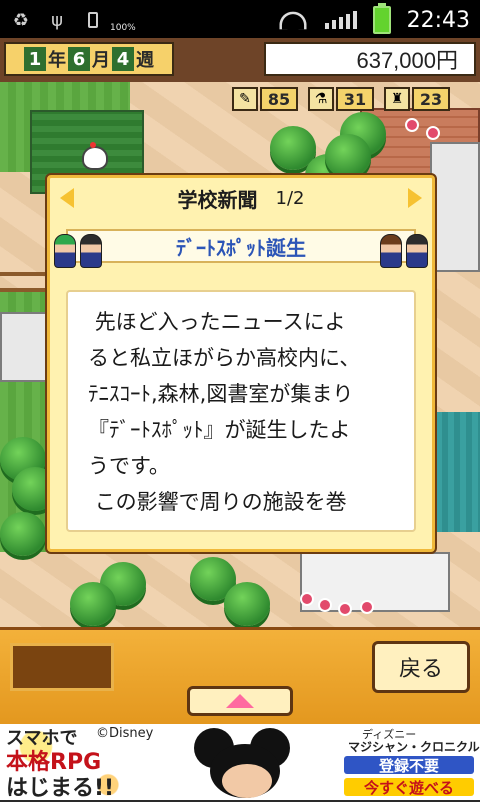  I want to click on stat-study: ✎ 85, so click(265, 99).